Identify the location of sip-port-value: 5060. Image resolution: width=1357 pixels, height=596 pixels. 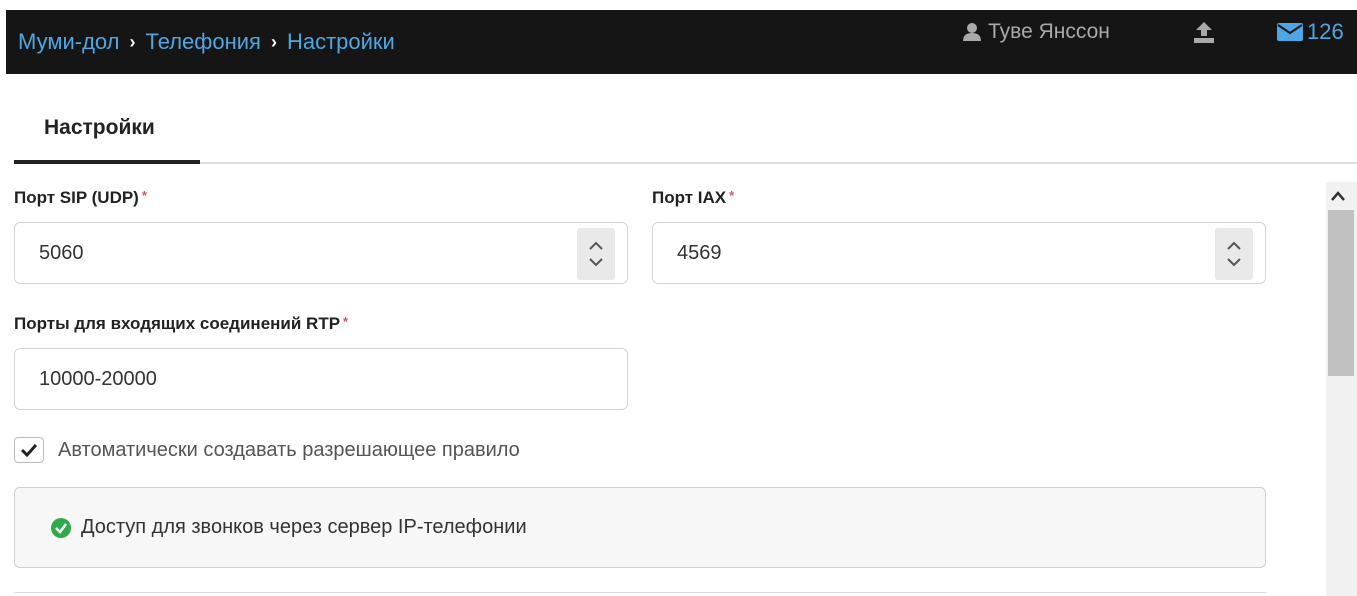
(61, 252).